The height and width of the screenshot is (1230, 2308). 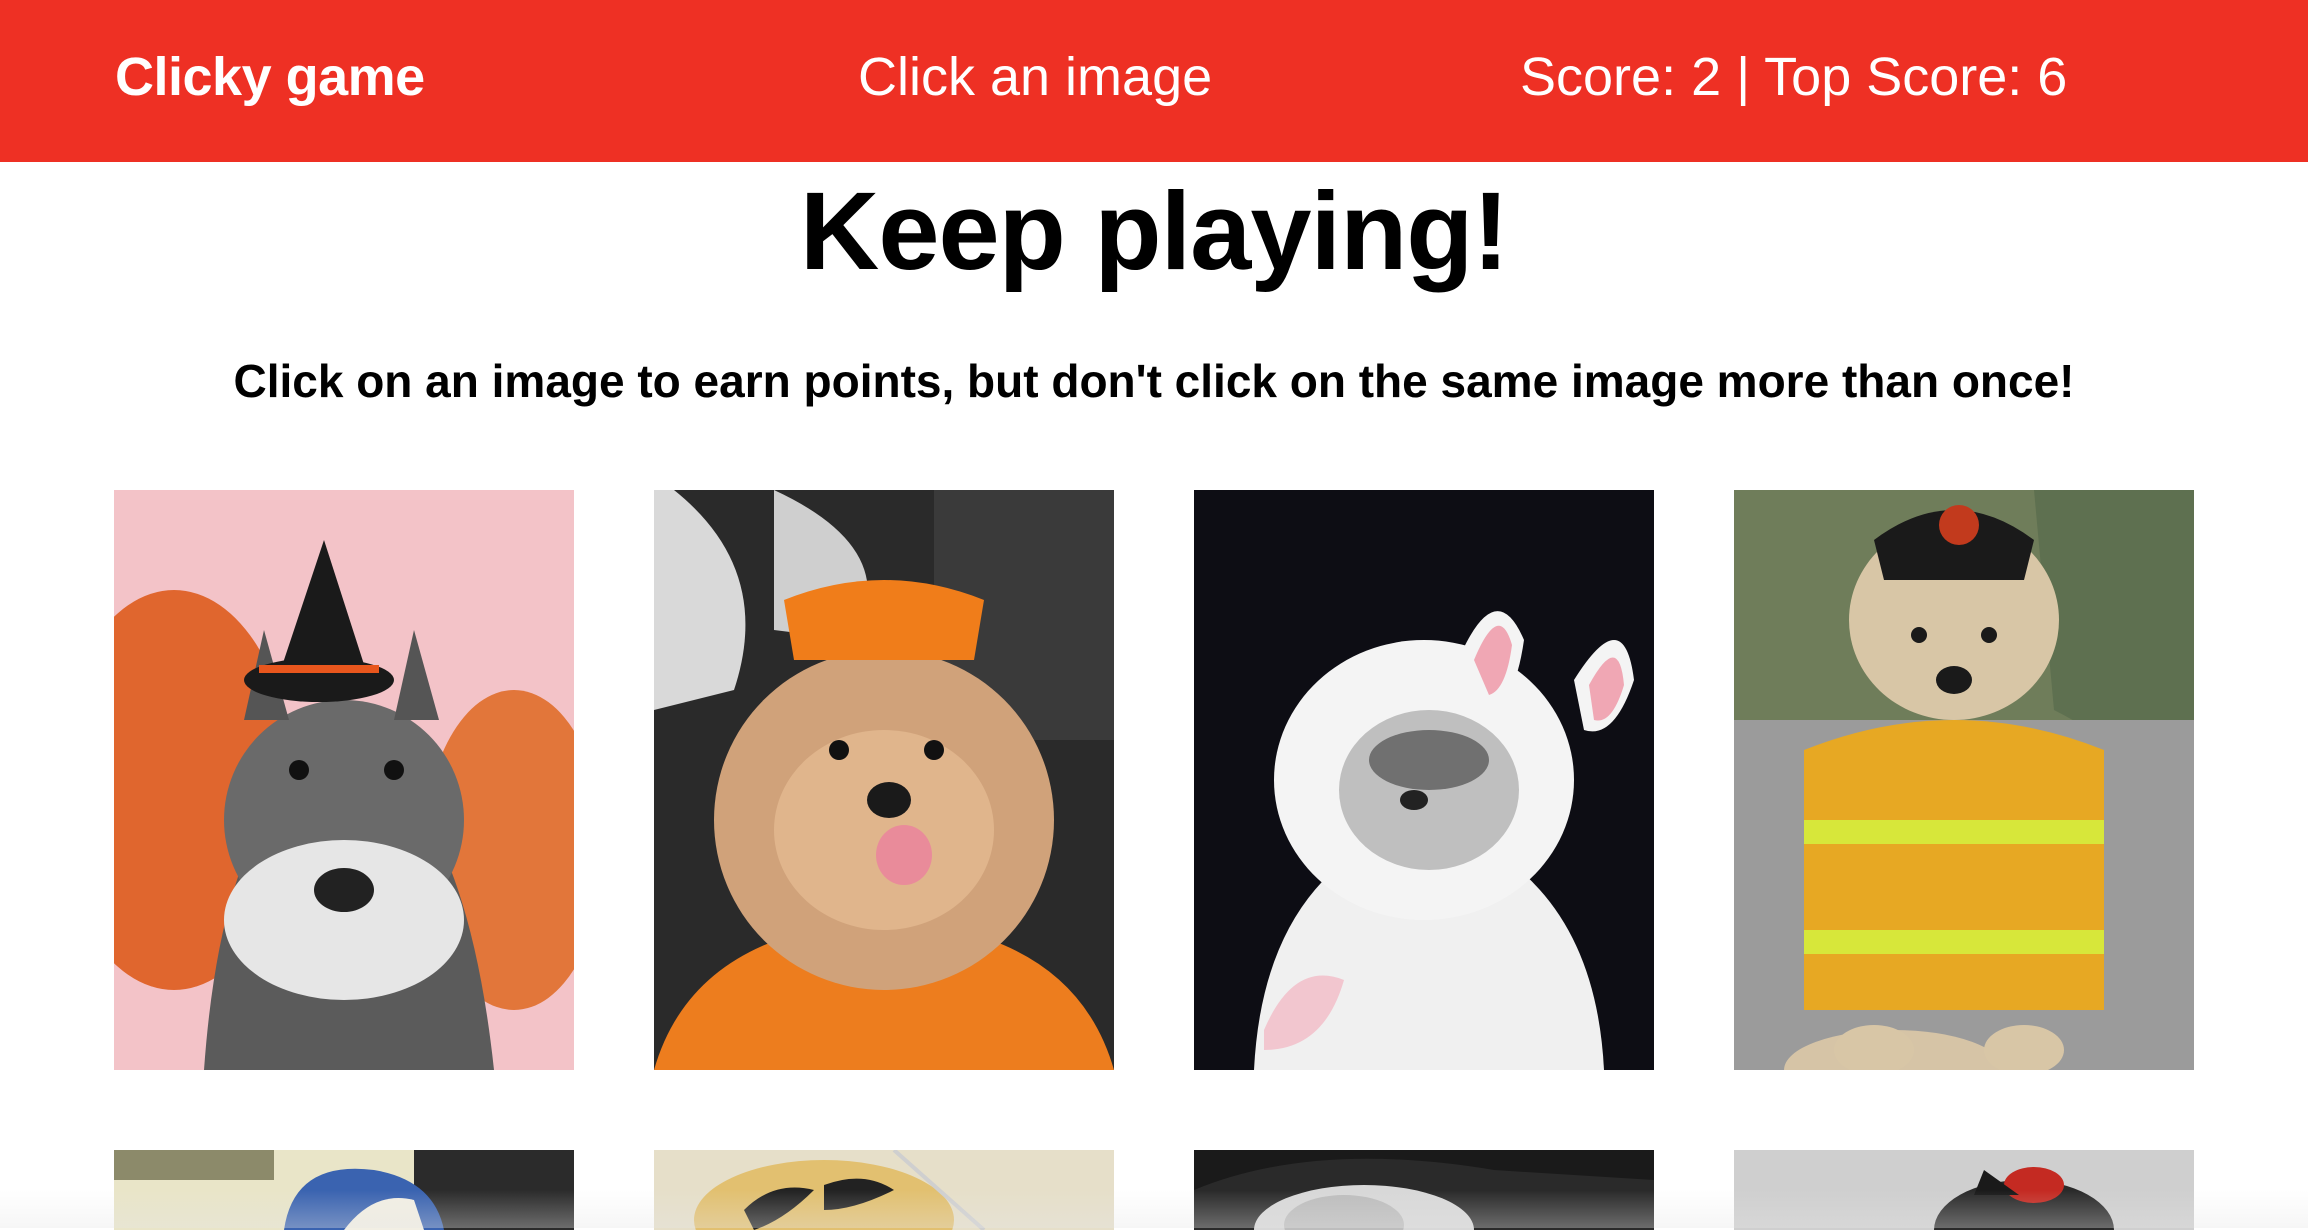 I want to click on image-card-pomeranian, so click(x=884, y=780).